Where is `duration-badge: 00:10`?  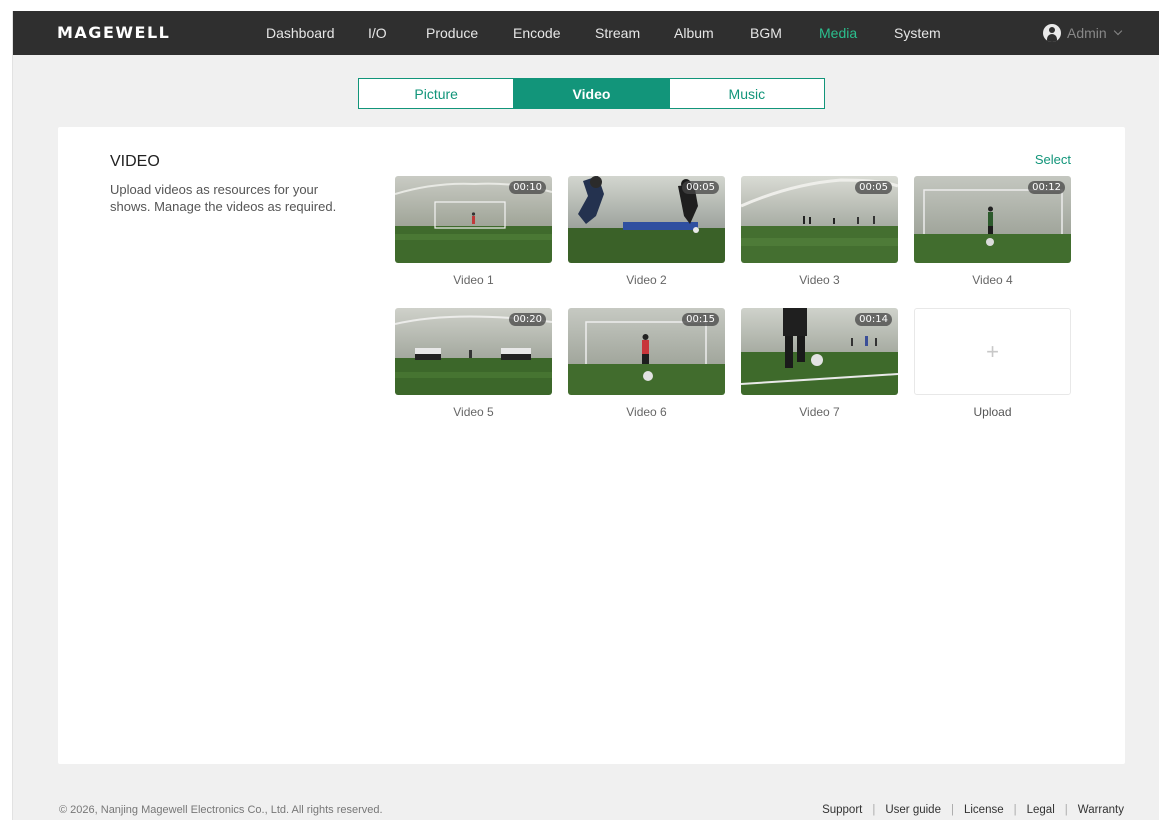
duration-badge: 00:10 is located at coordinates (527, 187).